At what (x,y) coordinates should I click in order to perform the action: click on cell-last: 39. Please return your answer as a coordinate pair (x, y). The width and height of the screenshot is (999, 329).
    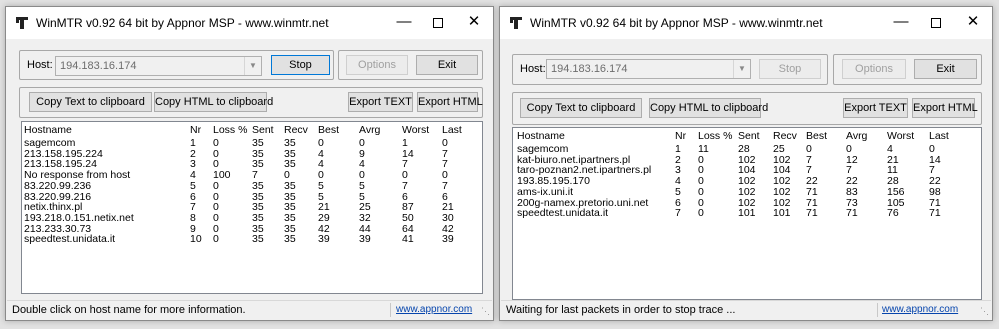
    Looking at the image, I should click on (448, 239).